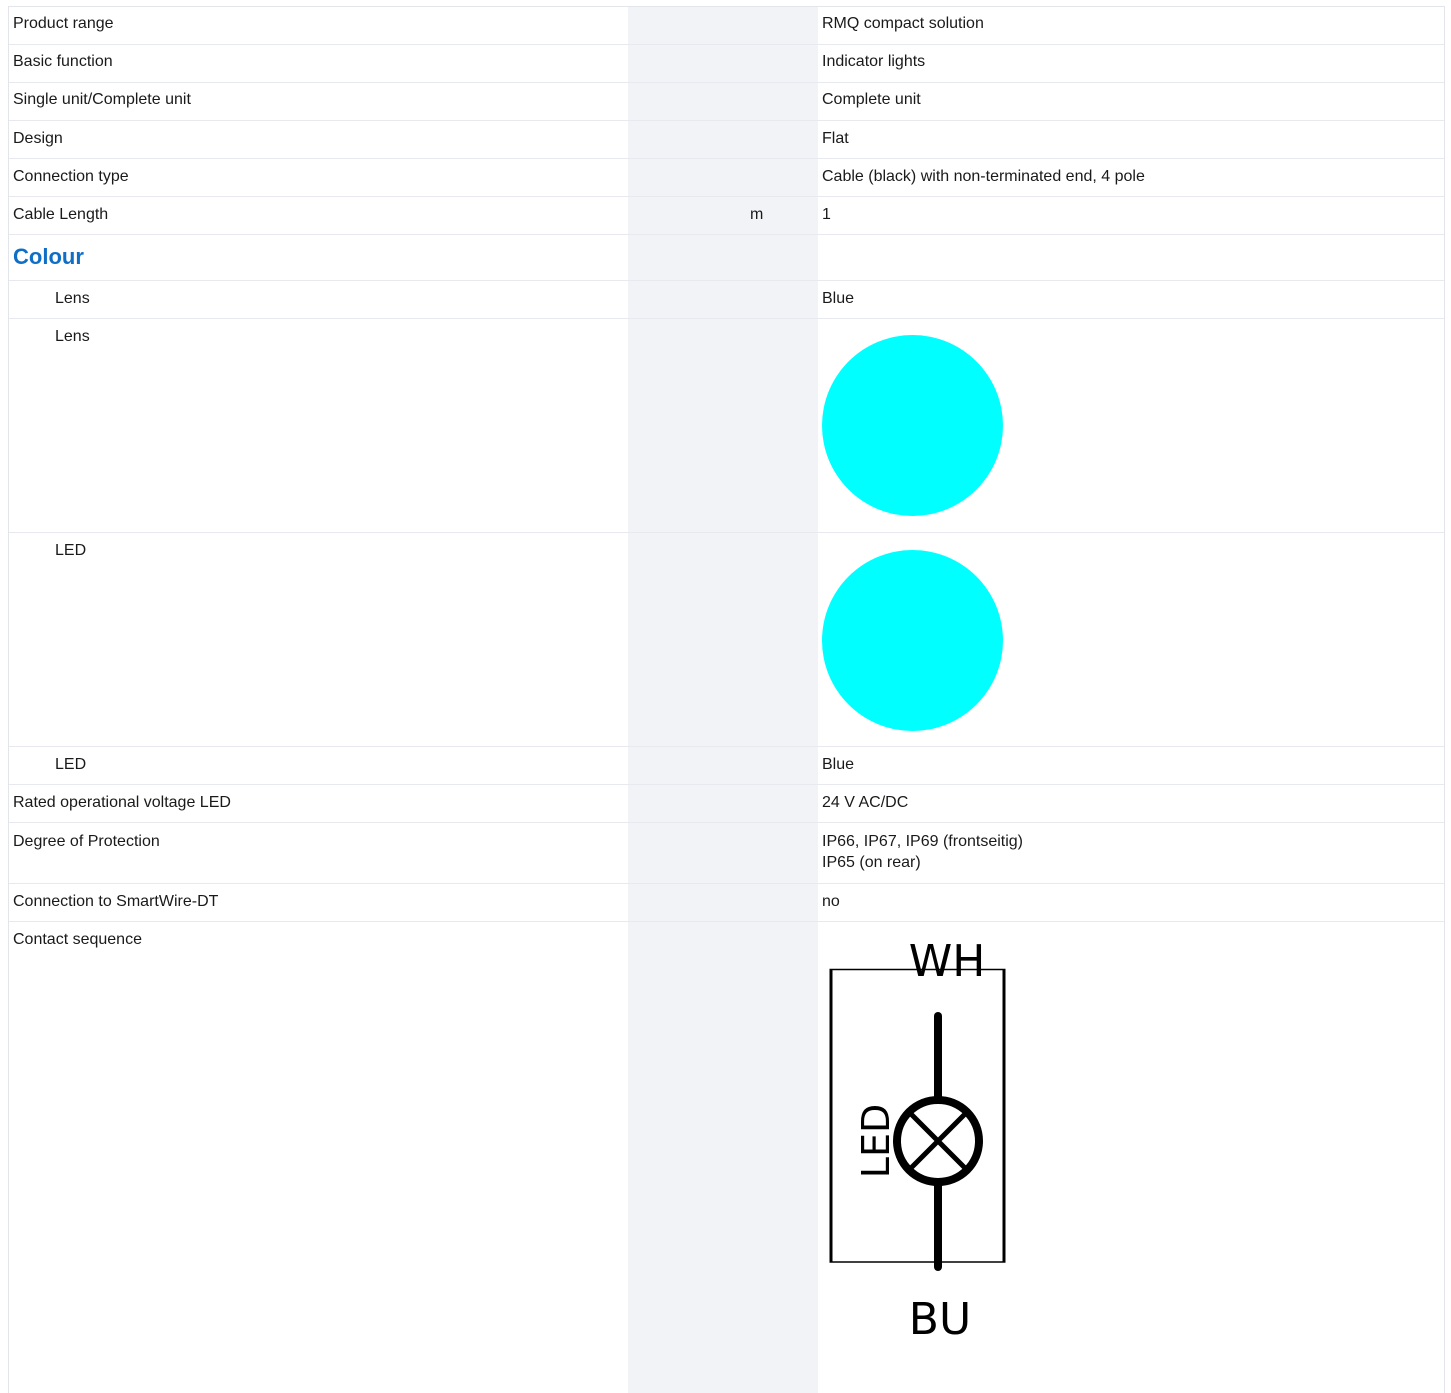  Describe the element at coordinates (940, 1319) in the screenshot. I see `bottom-terminal-label: BU` at that location.